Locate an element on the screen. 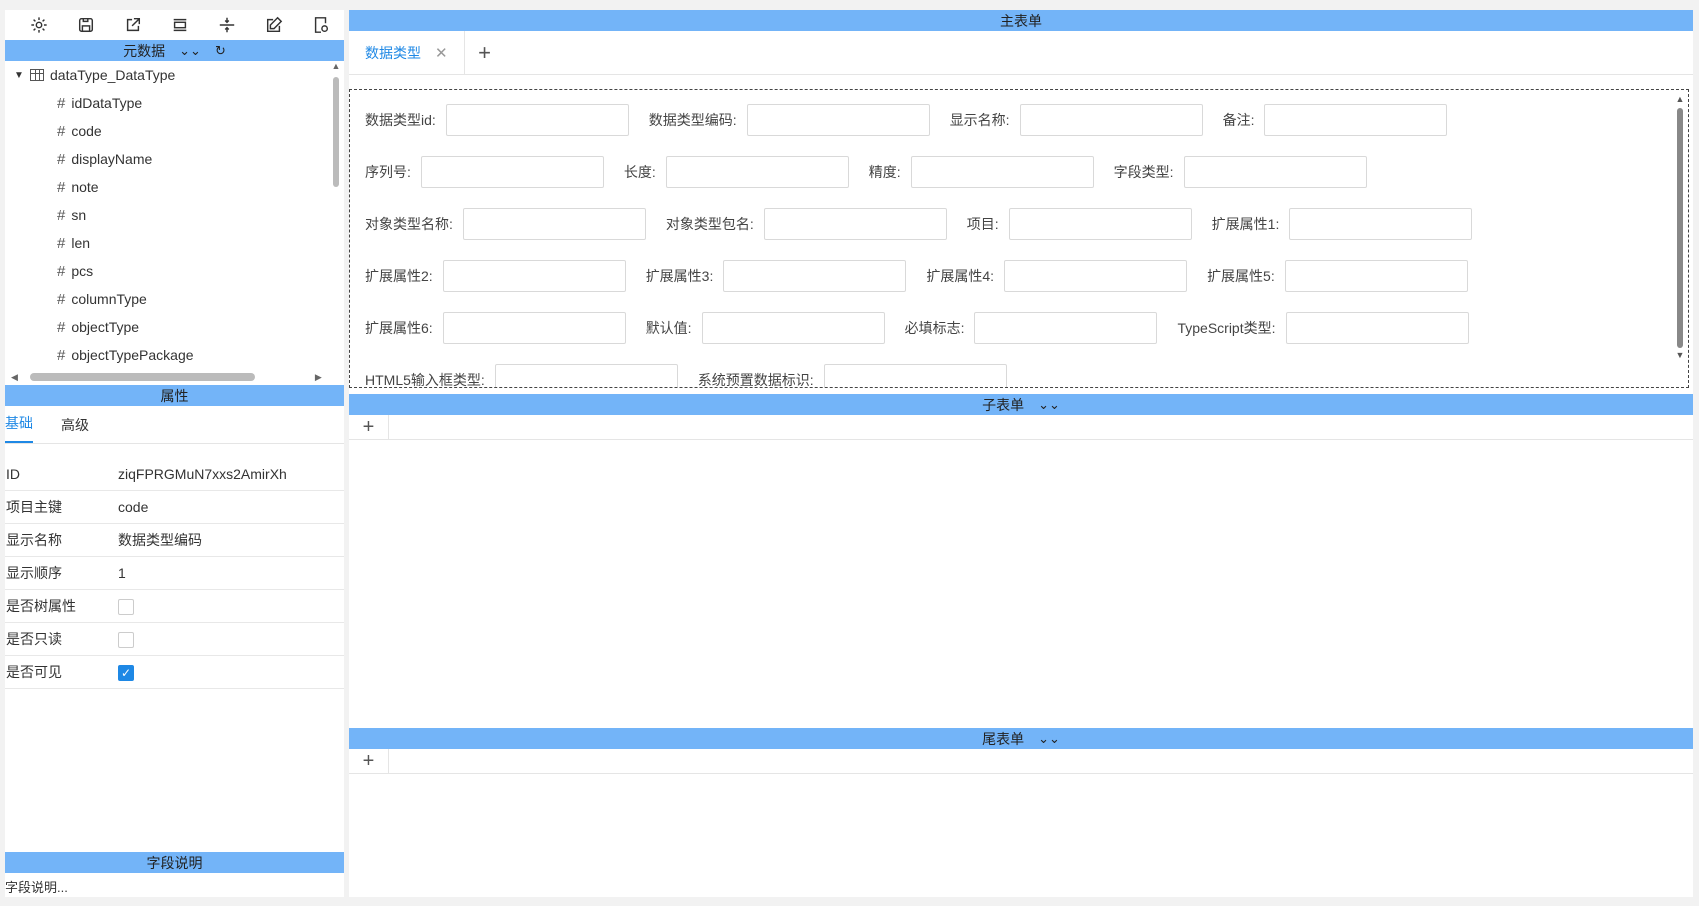  prop-value: 数据类型编码 is located at coordinates (231, 540).